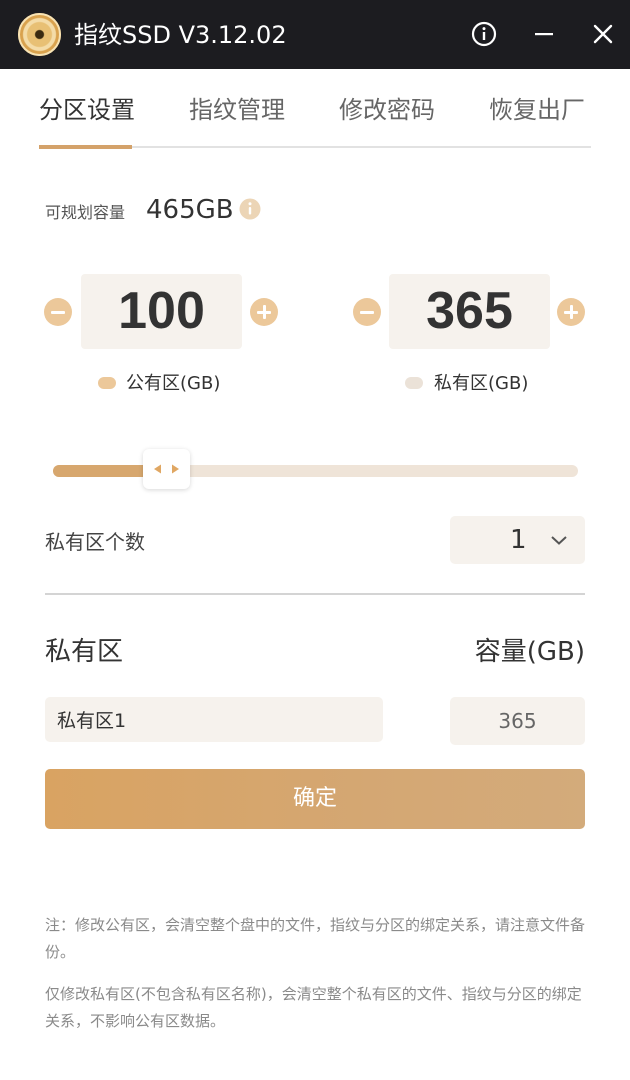 This screenshot has height=1080, width=630. Describe the element at coordinates (571, 312) in the screenshot. I see `private-increase-button` at that location.